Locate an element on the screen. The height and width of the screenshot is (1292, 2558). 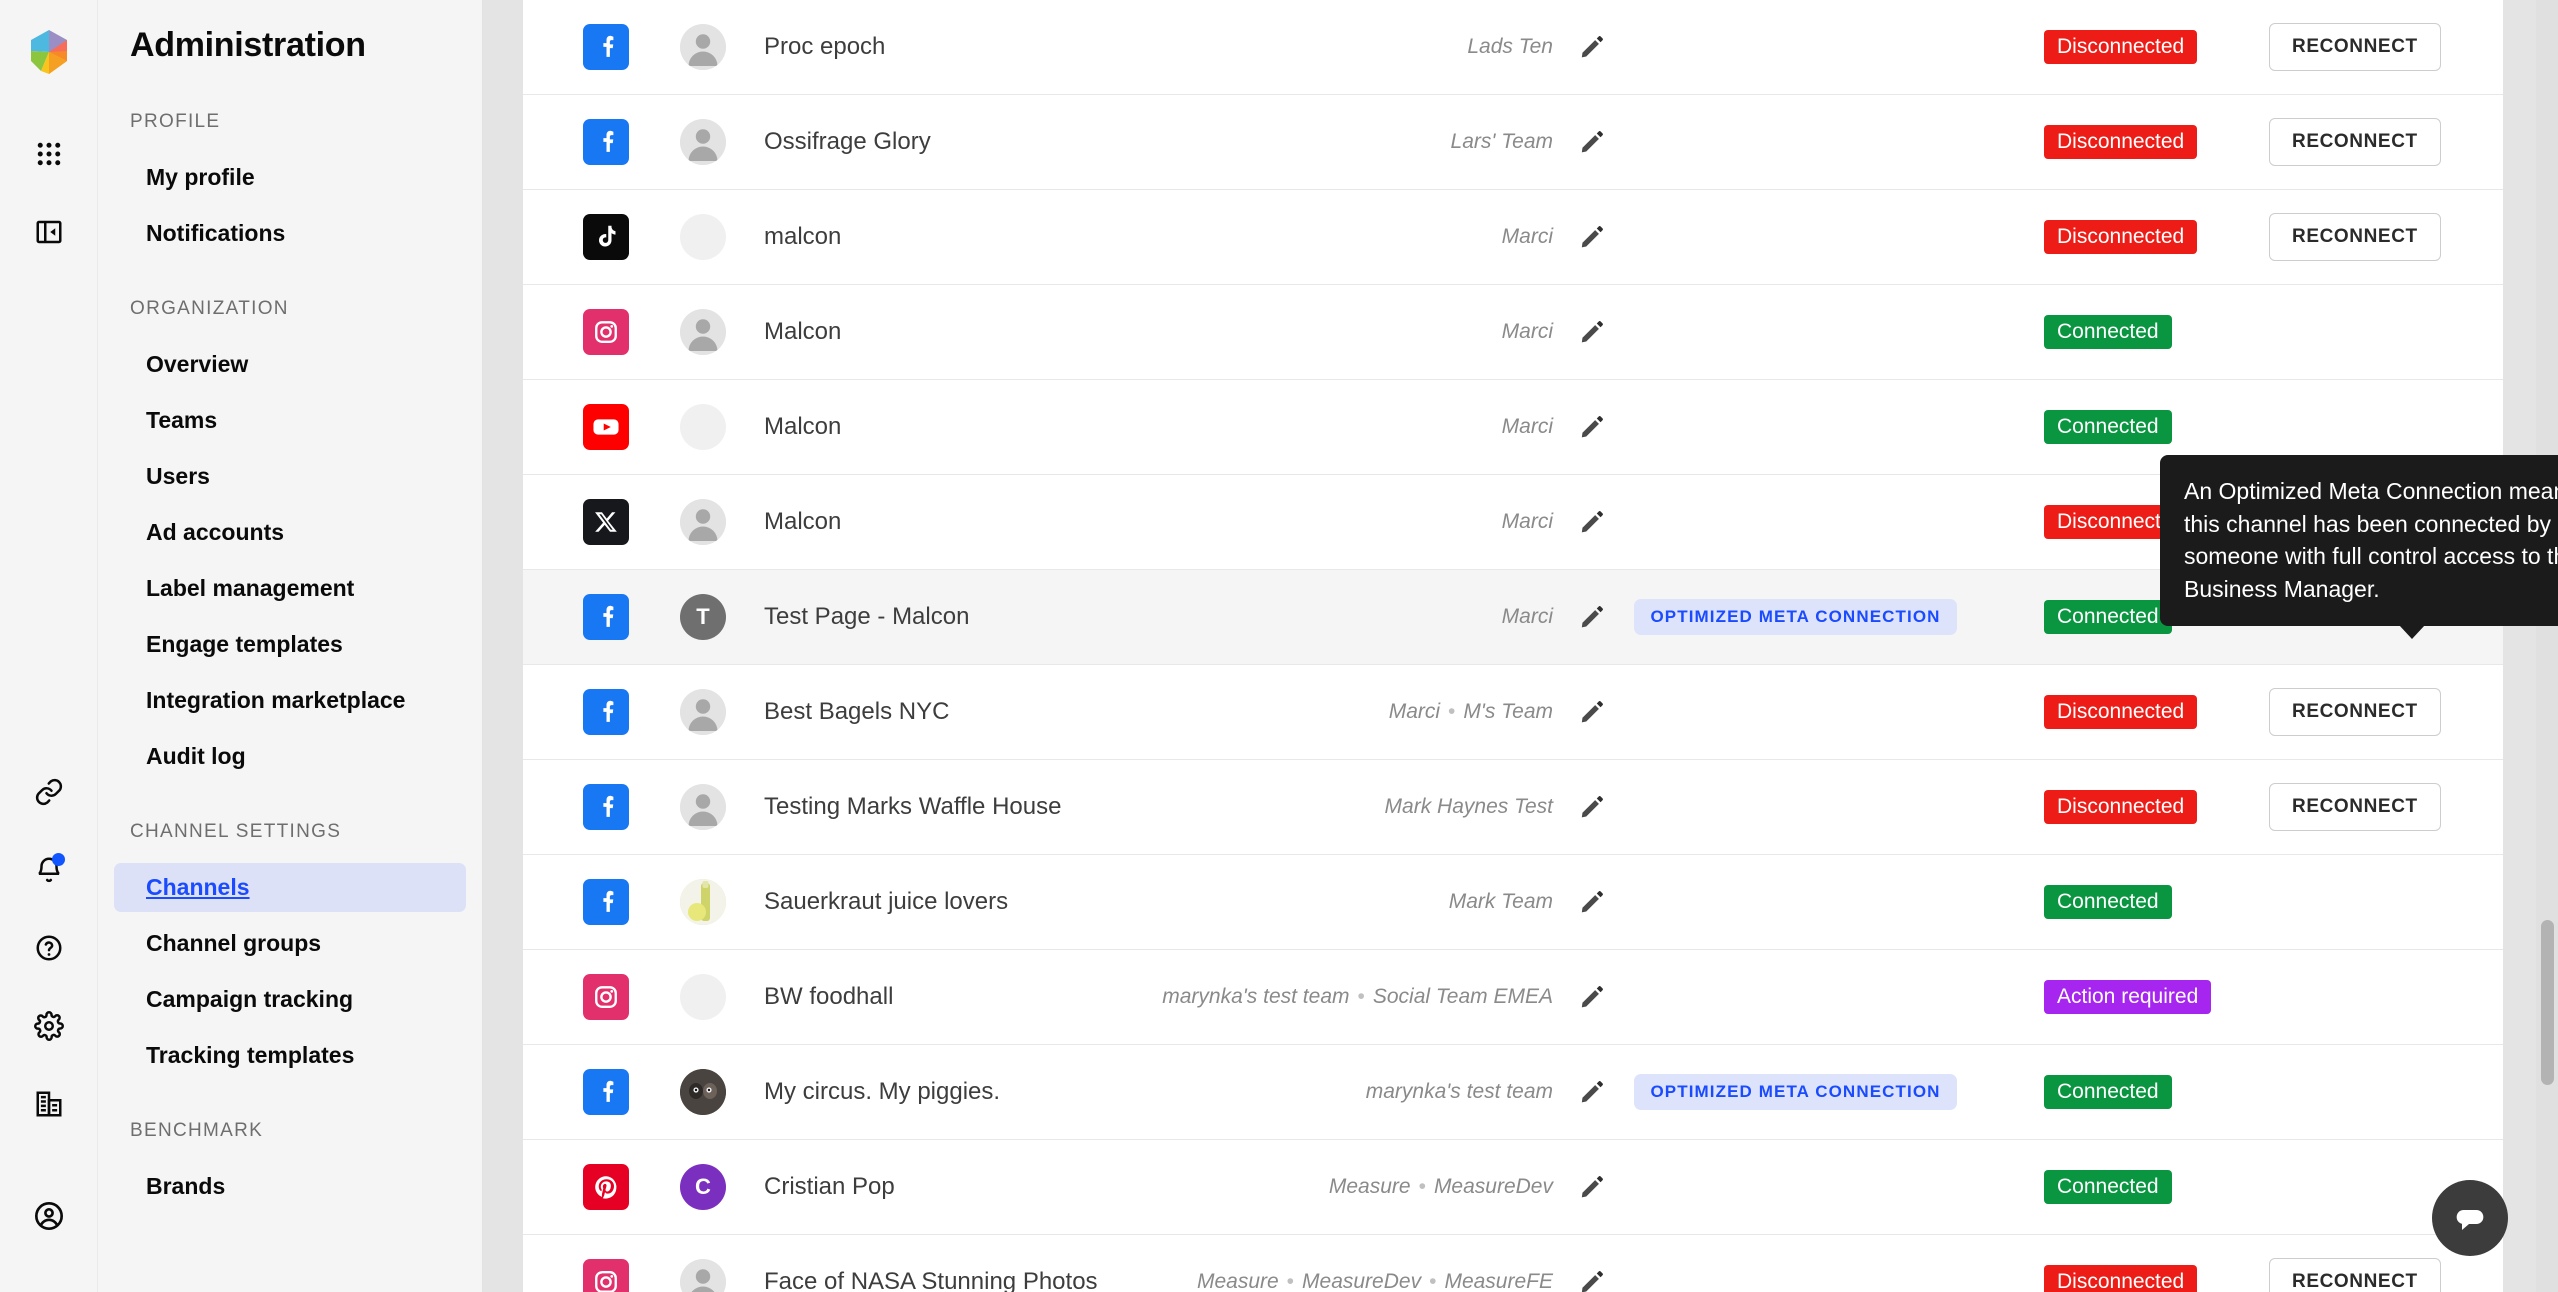
sidebar-item-channels: Channels is located at coordinates (290, 887).